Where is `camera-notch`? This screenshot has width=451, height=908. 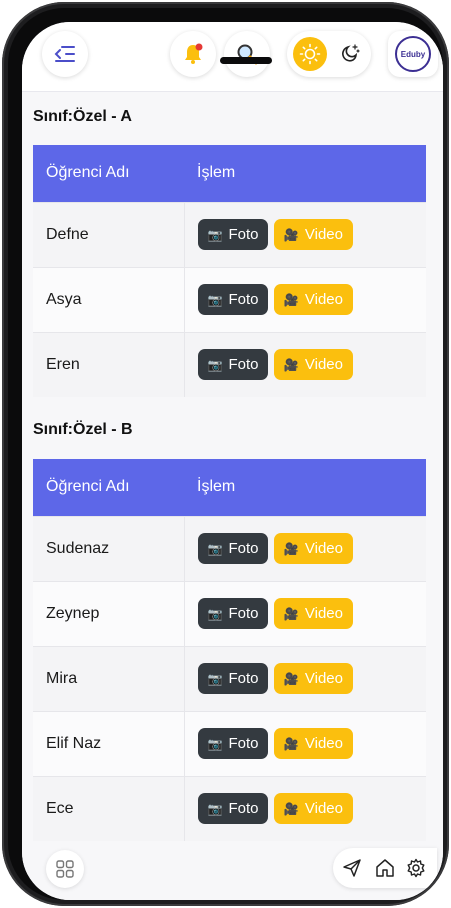
camera-notch is located at coordinates (246, 60).